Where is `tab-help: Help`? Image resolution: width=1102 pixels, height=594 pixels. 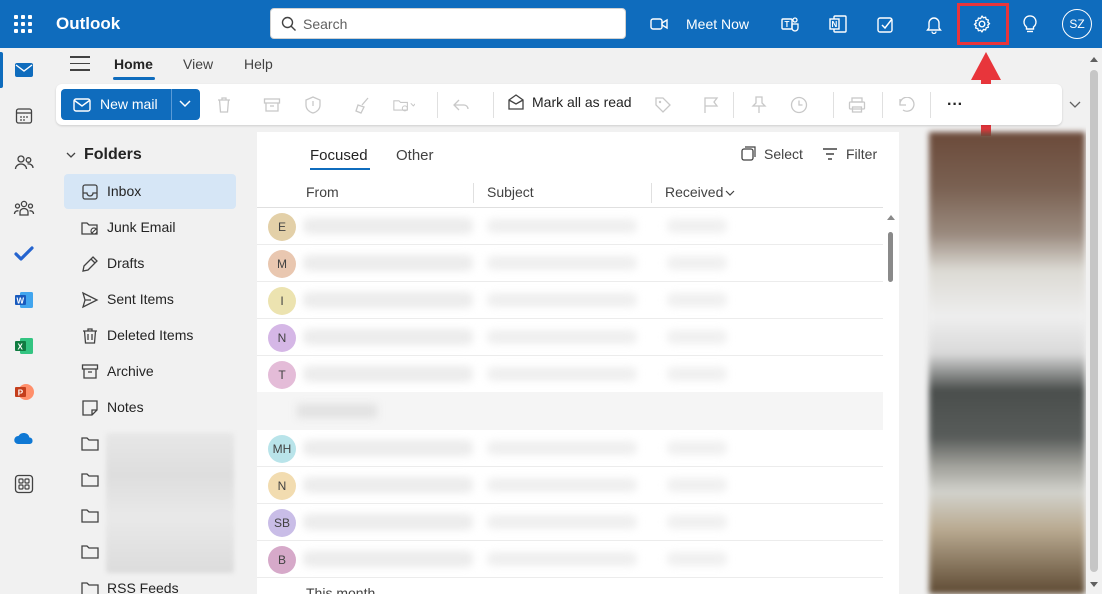 tab-help: Help is located at coordinates (258, 64).